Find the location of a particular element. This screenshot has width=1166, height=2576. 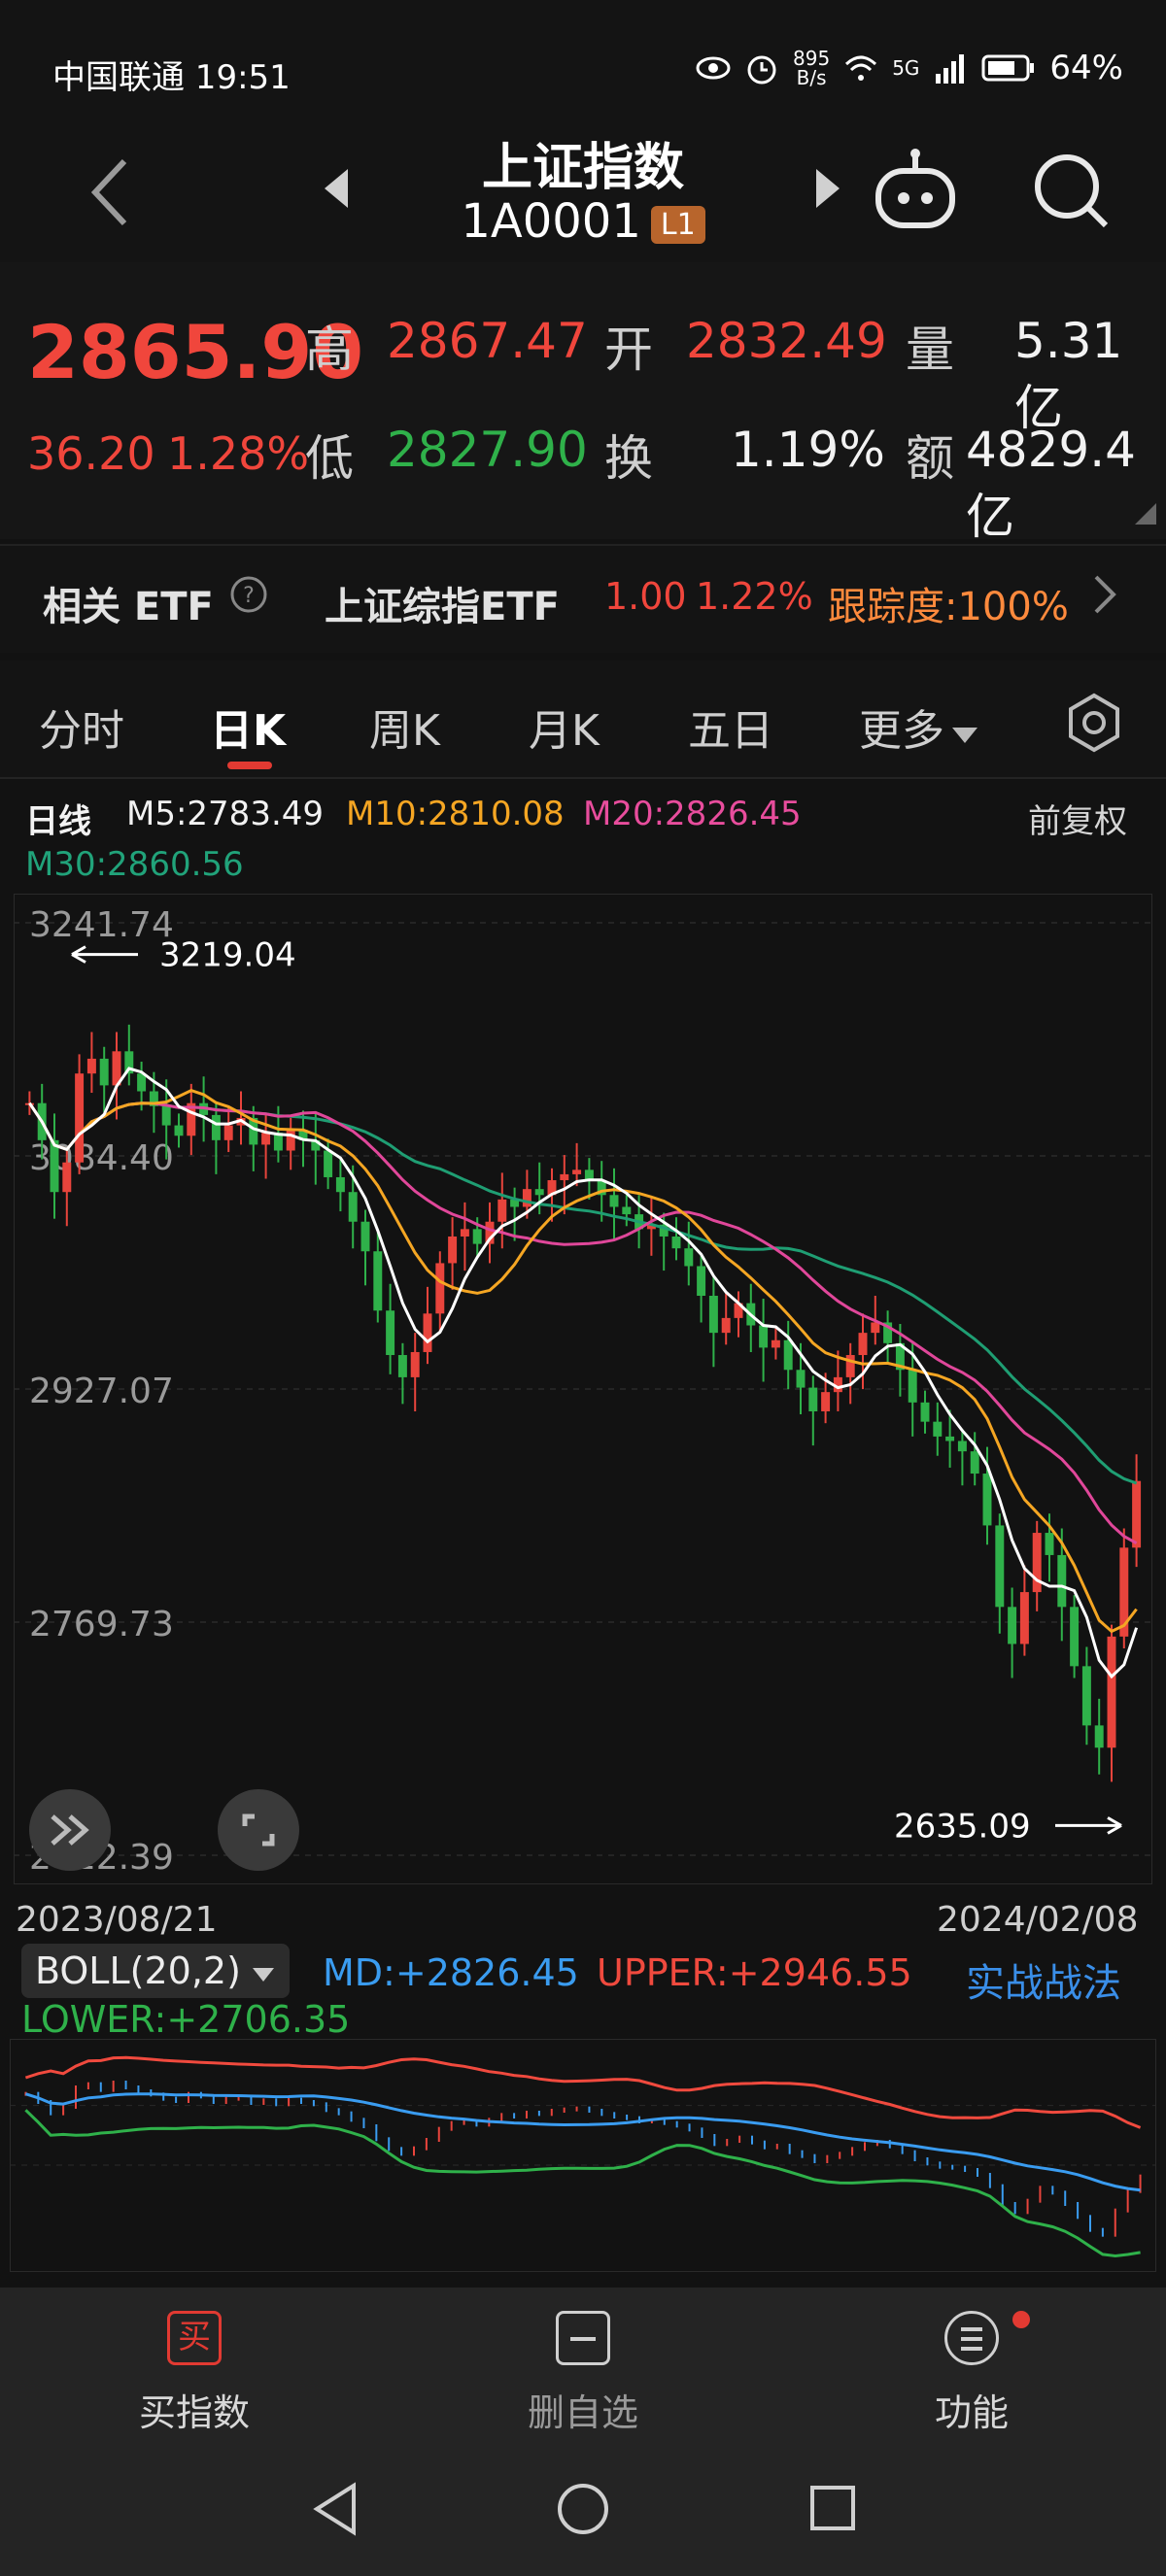

x-start-label: 2023/08/21 is located at coordinates (117, 1920).